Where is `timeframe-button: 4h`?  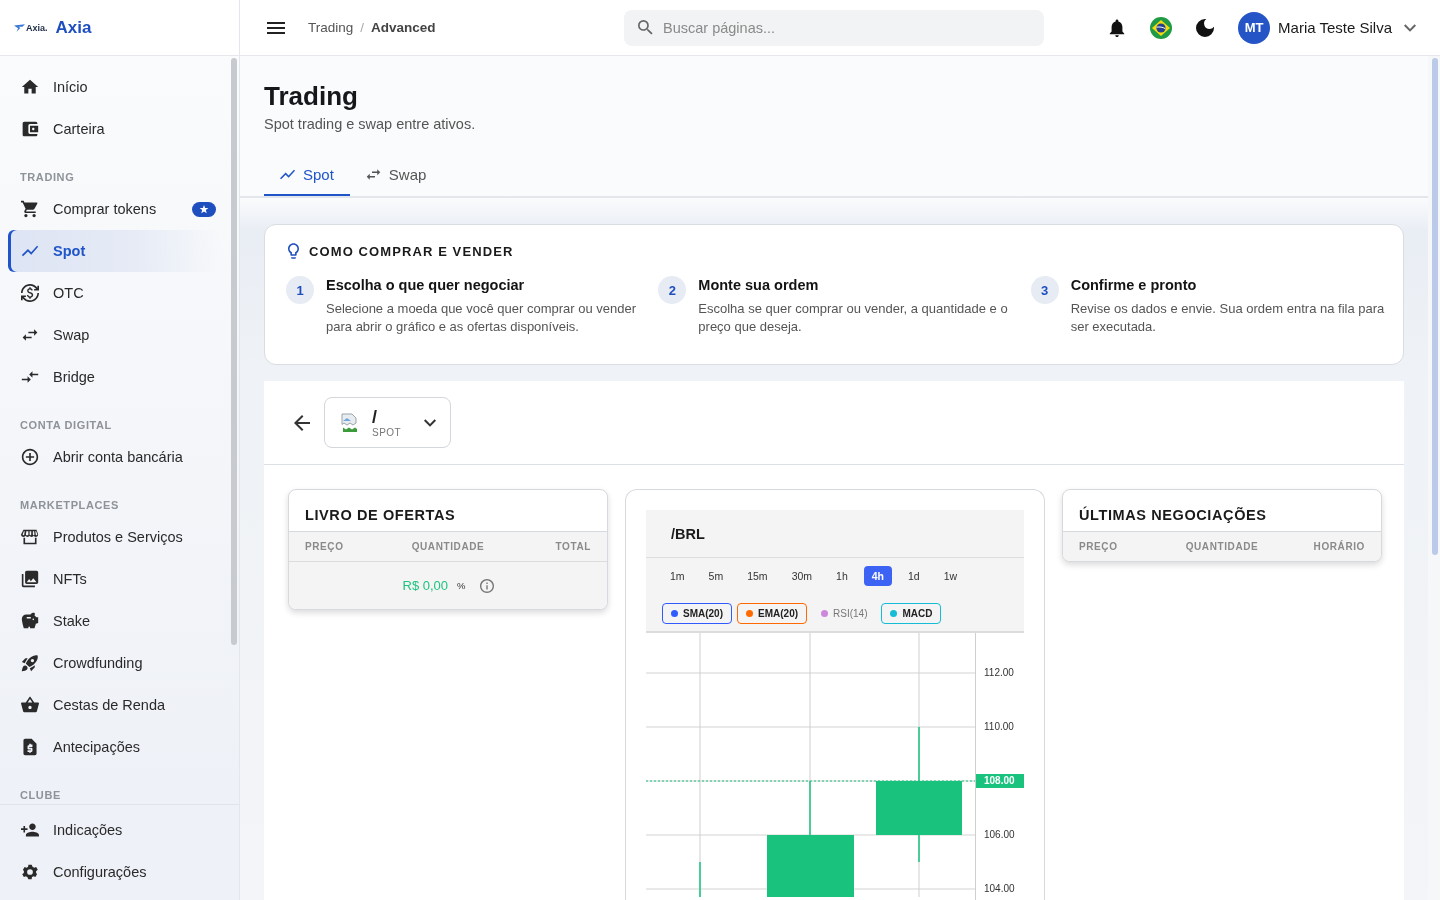 timeframe-button: 4h is located at coordinates (877, 576).